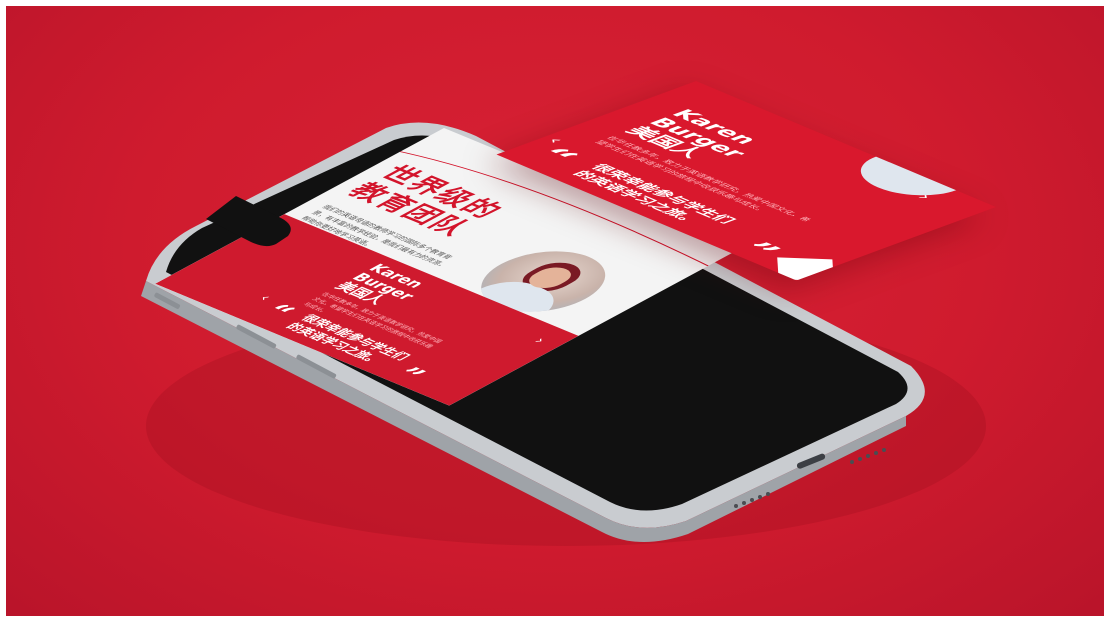 This screenshot has width=1106, height=622. I want to click on notch-overlay, so click(248, 221).